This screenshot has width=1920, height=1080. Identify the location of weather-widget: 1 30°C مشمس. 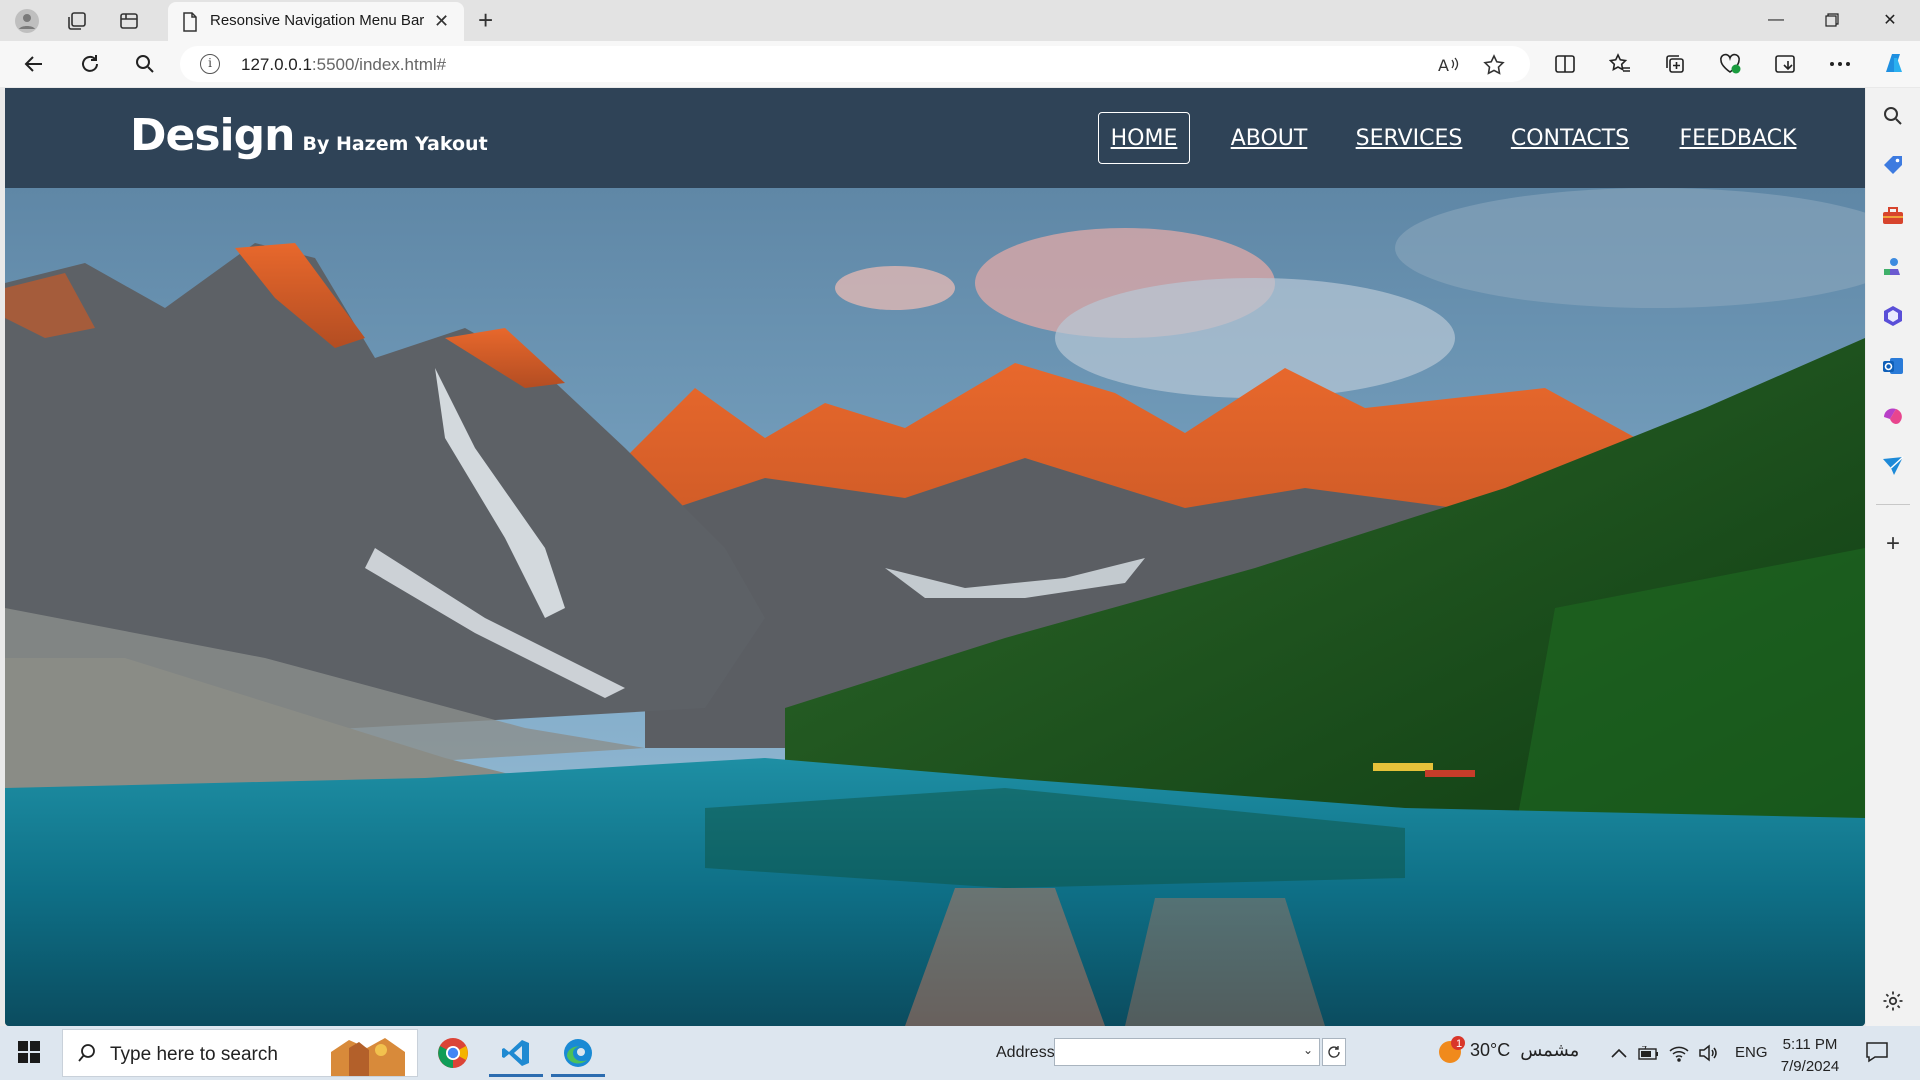
(1508, 1049).